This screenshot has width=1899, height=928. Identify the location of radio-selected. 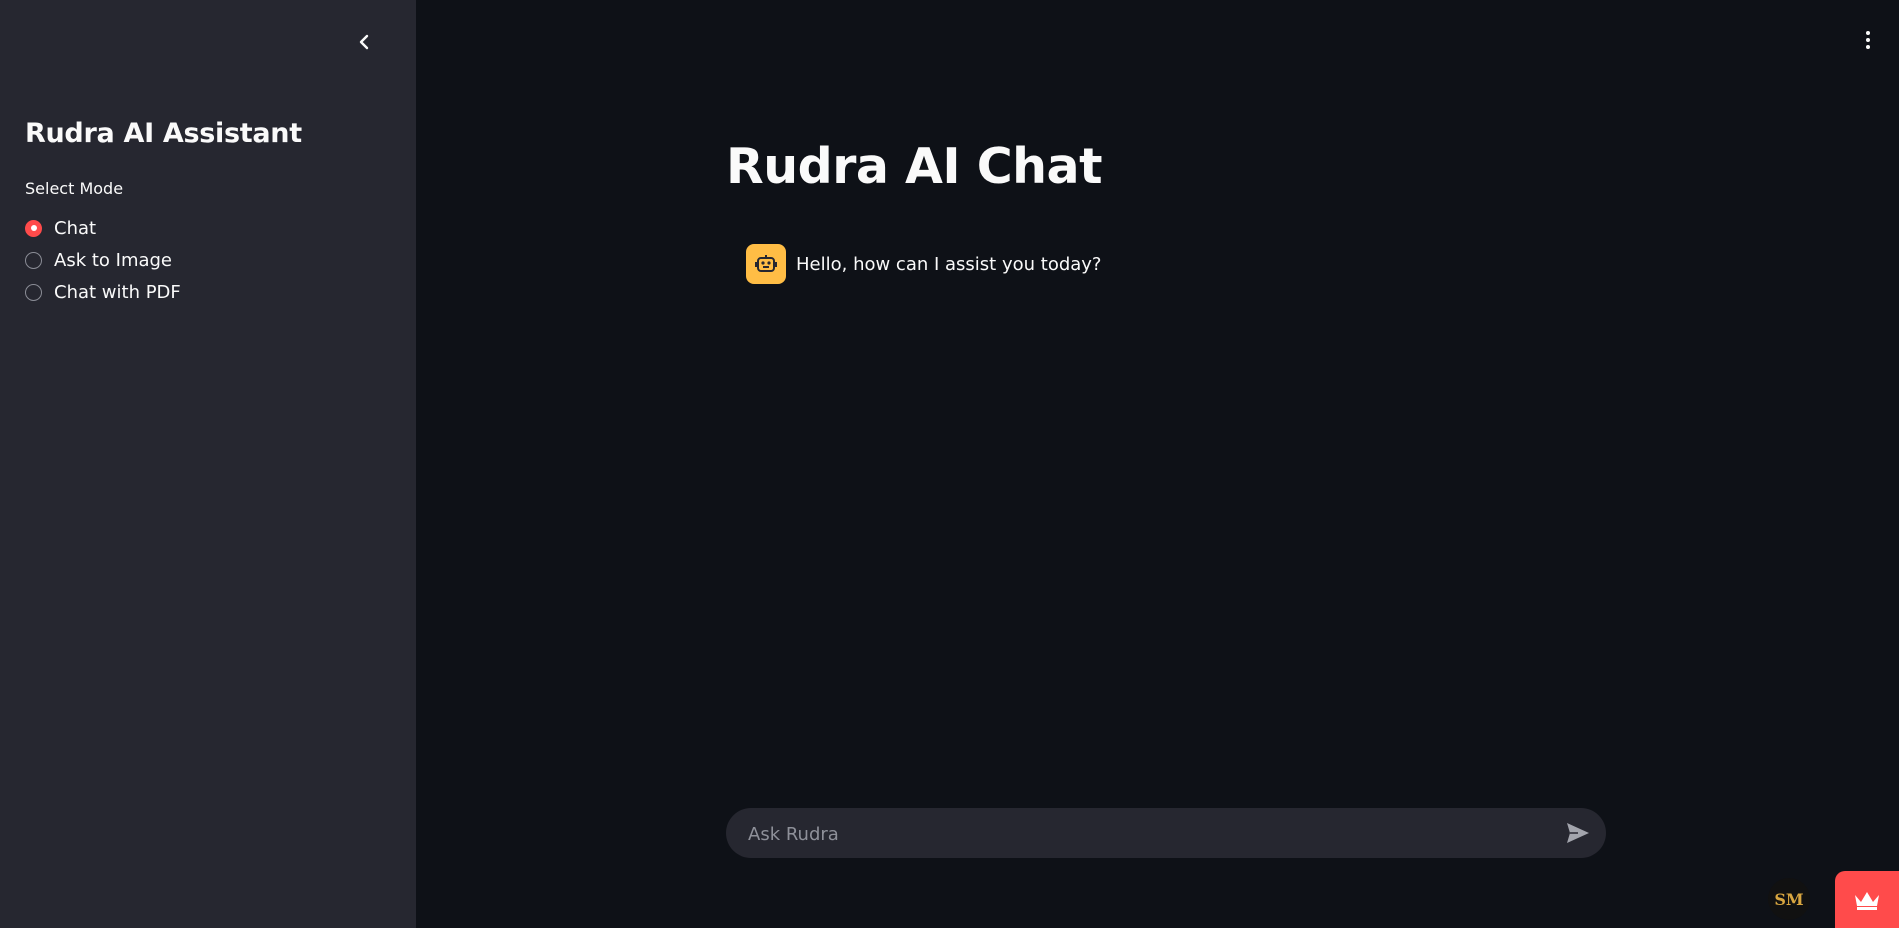
(33, 228).